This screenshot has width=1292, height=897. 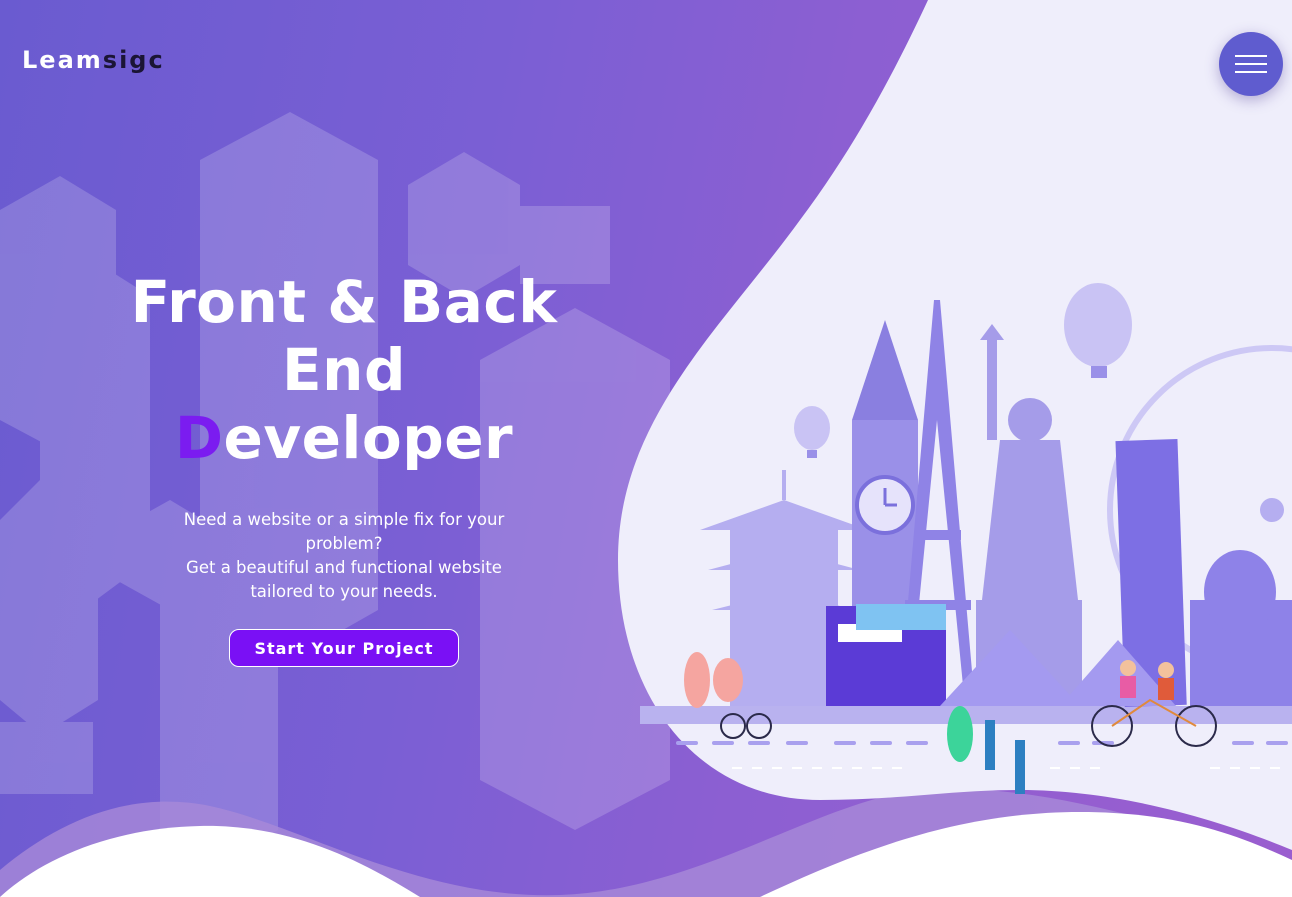 I want to click on brand-logo-part2: sigc, so click(x=133, y=60).